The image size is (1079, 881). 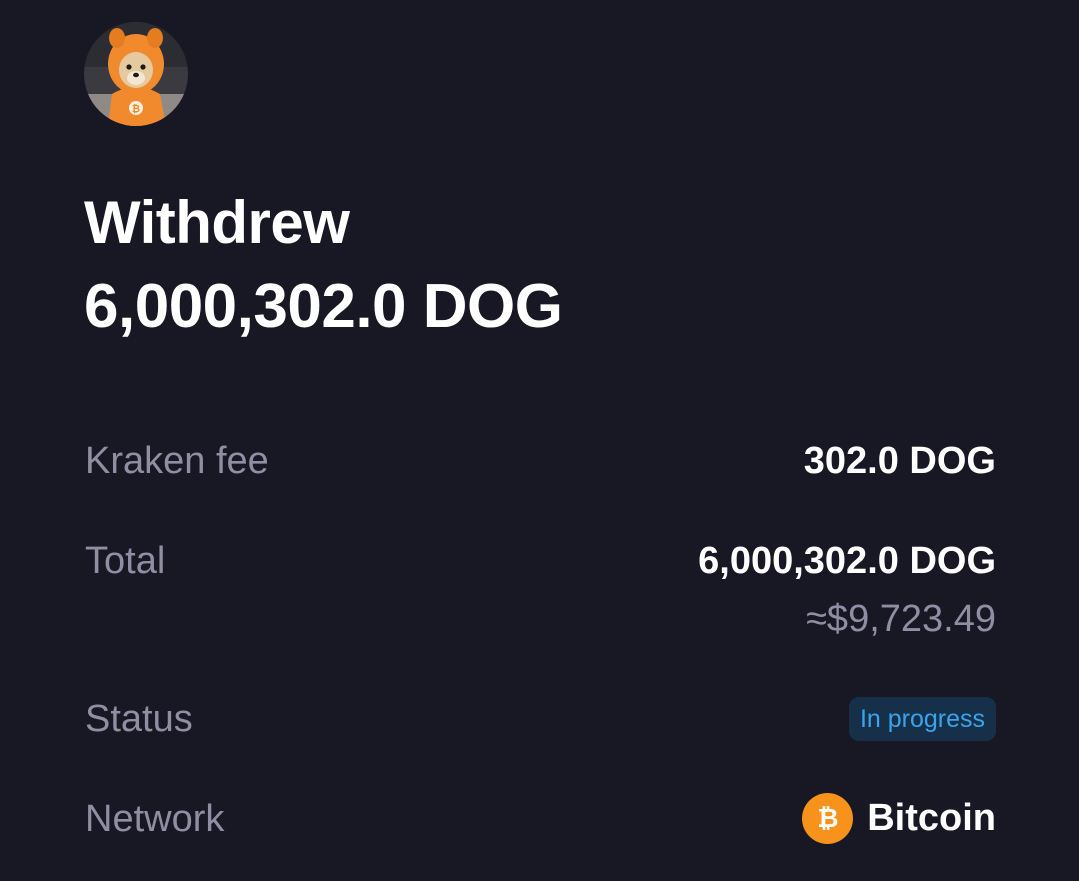 I want to click on total-value: 6,000,302.0 DOG, so click(x=847, y=561).